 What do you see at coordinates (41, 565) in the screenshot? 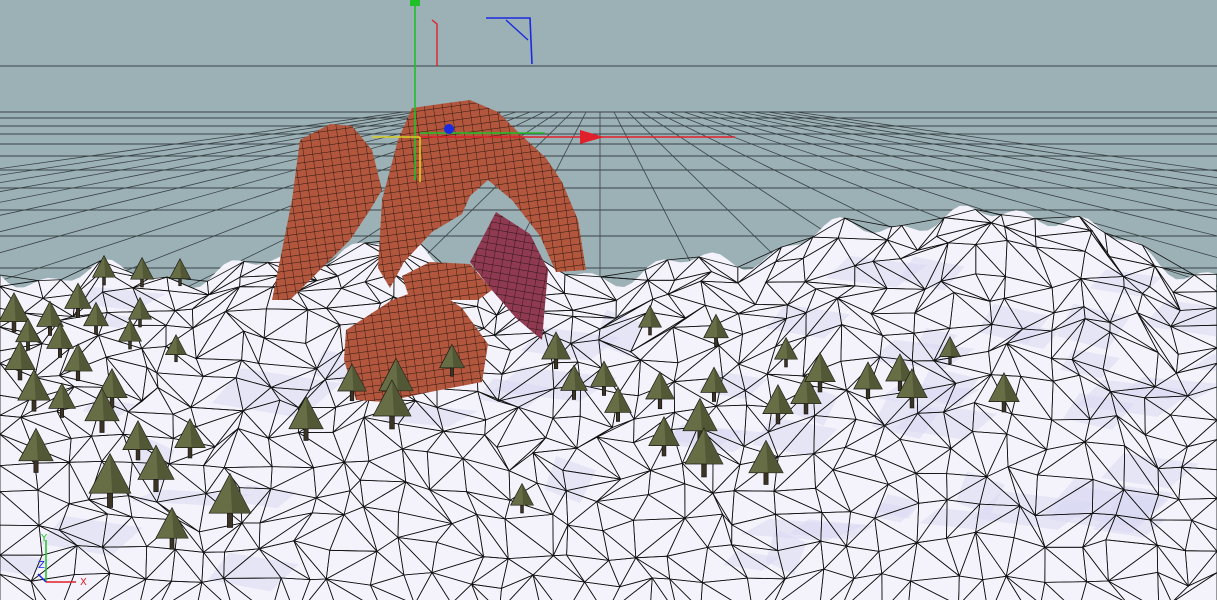
I see `corner-z-label: Z` at bounding box center [41, 565].